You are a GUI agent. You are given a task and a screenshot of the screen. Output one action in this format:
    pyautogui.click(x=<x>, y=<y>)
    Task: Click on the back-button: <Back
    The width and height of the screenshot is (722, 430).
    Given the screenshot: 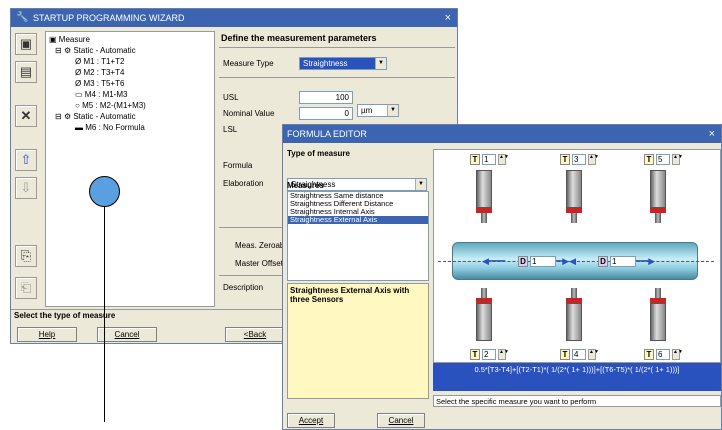 What is the action you would take?
    pyautogui.click(x=255, y=334)
    